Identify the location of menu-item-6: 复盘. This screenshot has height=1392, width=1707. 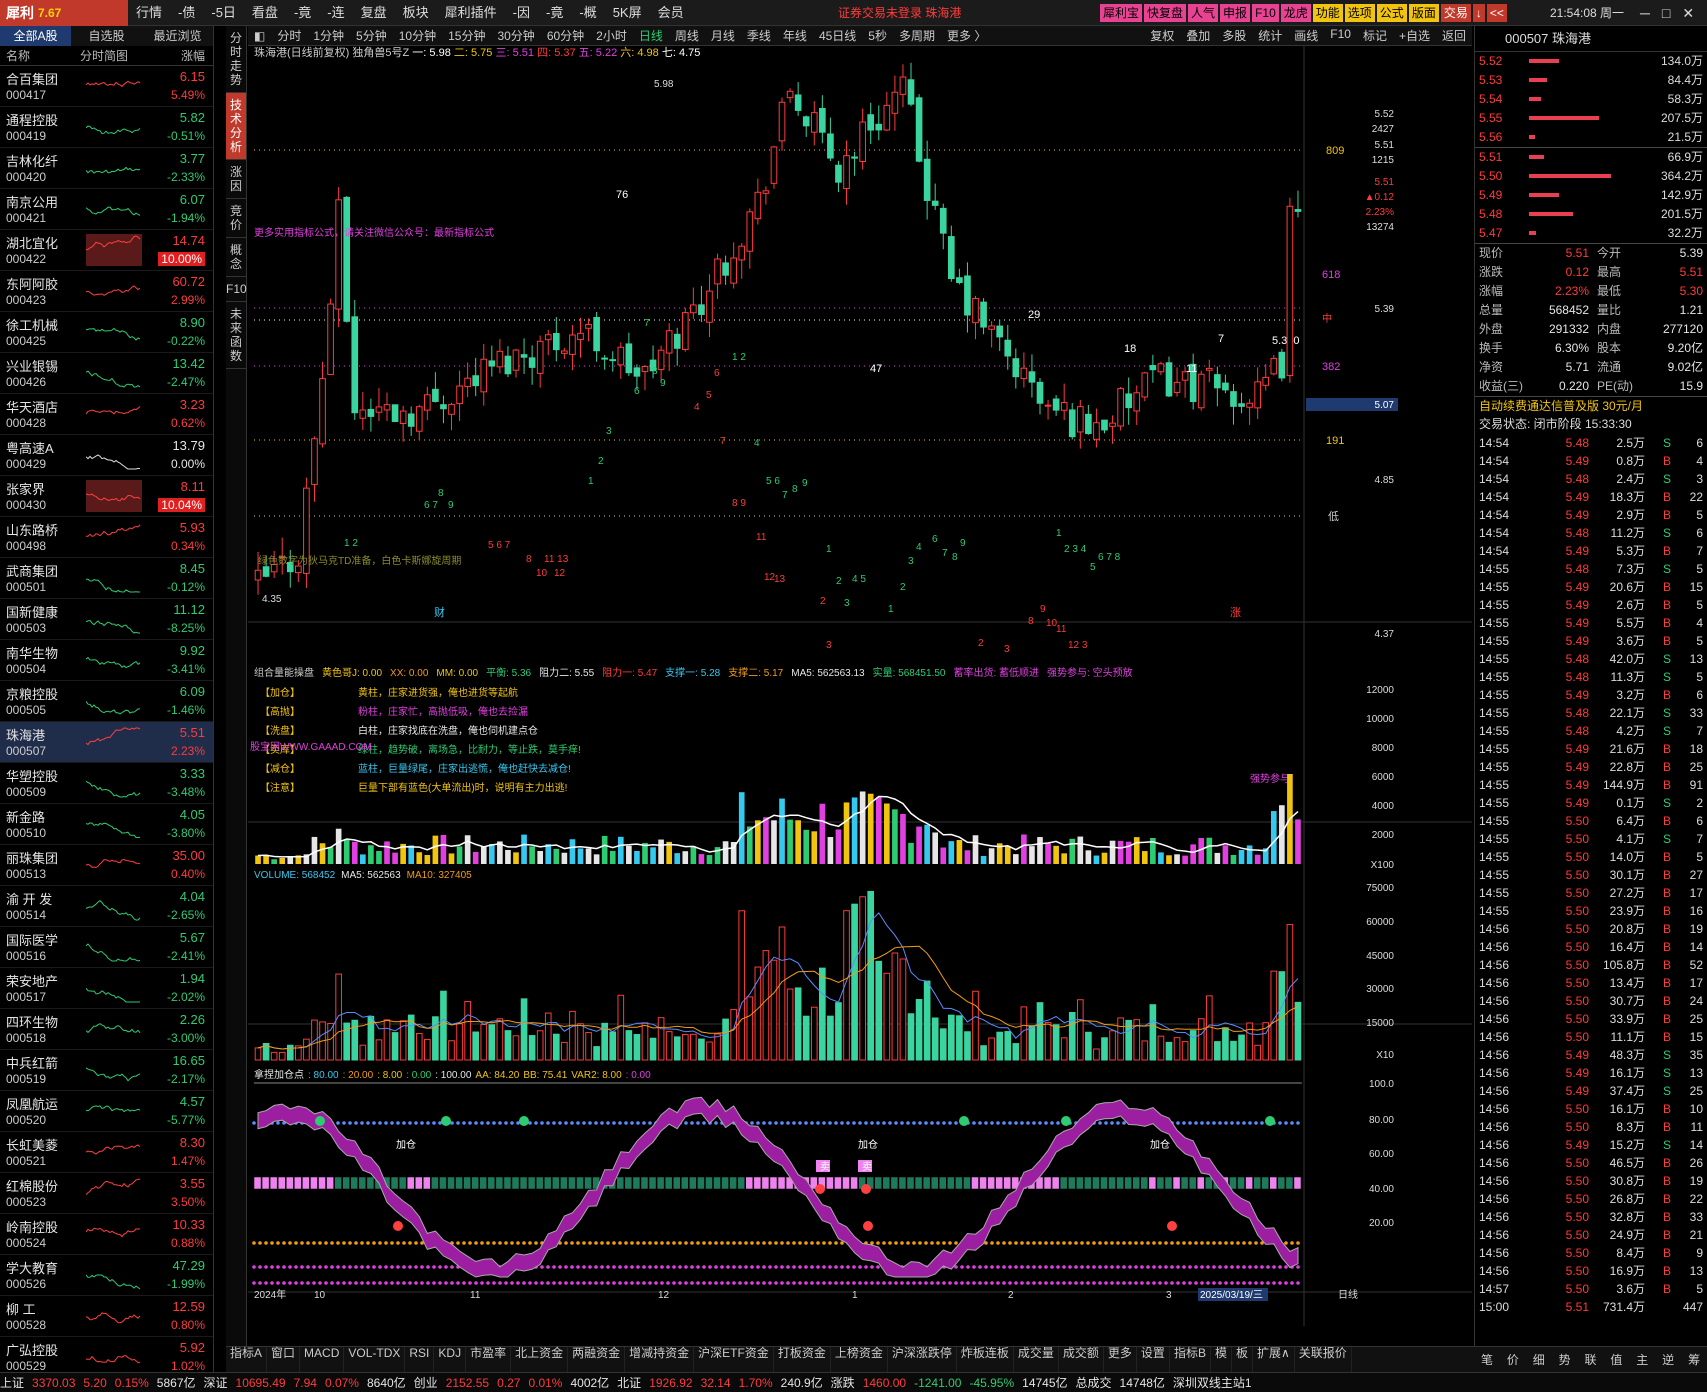
(374, 13).